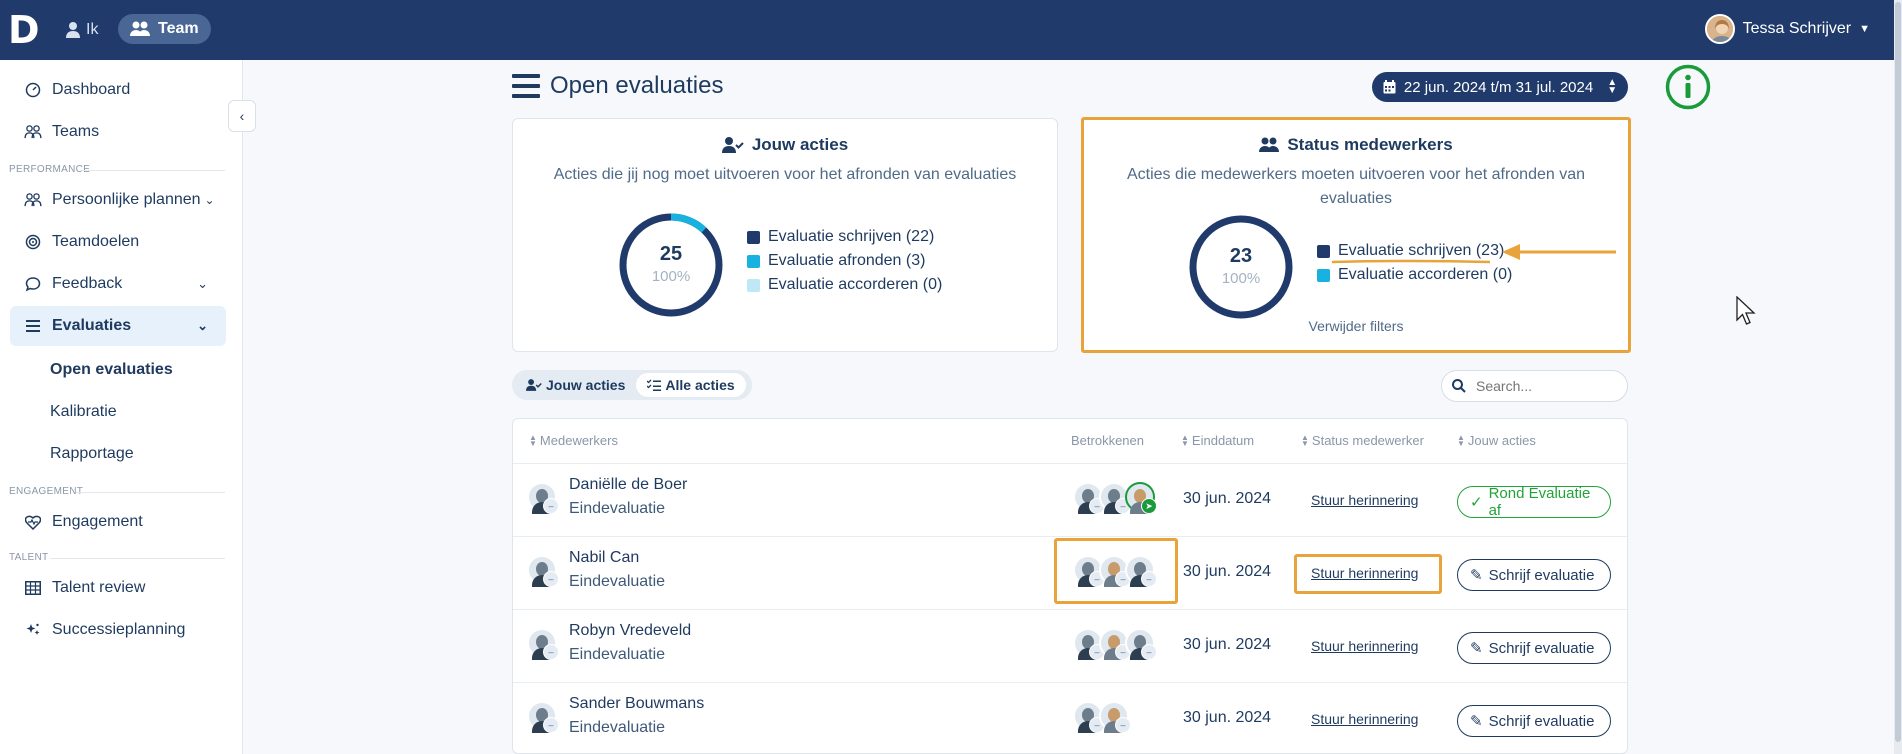 Image resolution: width=1902 pixels, height=754 pixels. I want to click on hamburger-menu-icon, so click(526, 86).